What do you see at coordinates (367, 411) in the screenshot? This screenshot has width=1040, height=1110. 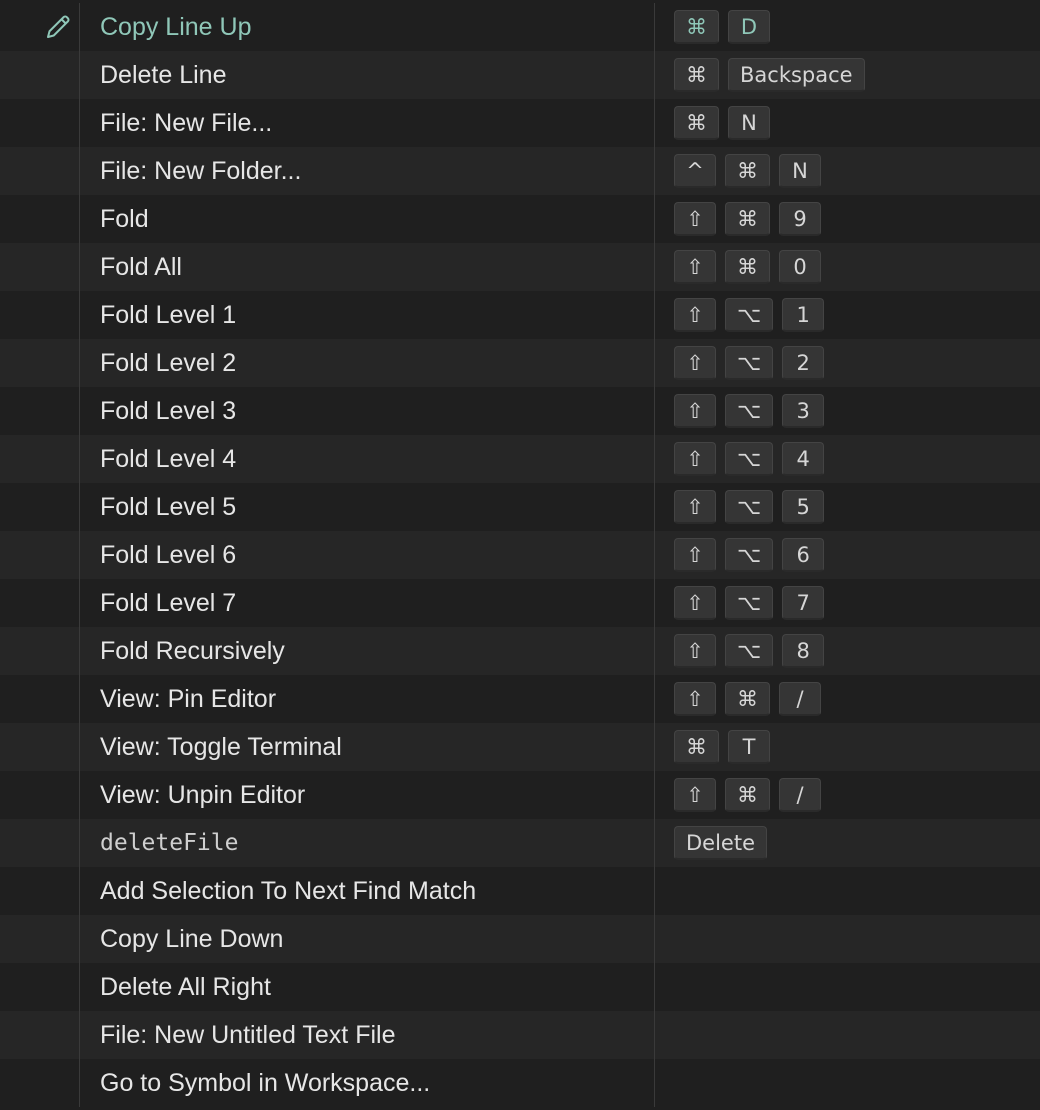 I see `command-label: Fold Level 3` at bounding box center [367, 411].